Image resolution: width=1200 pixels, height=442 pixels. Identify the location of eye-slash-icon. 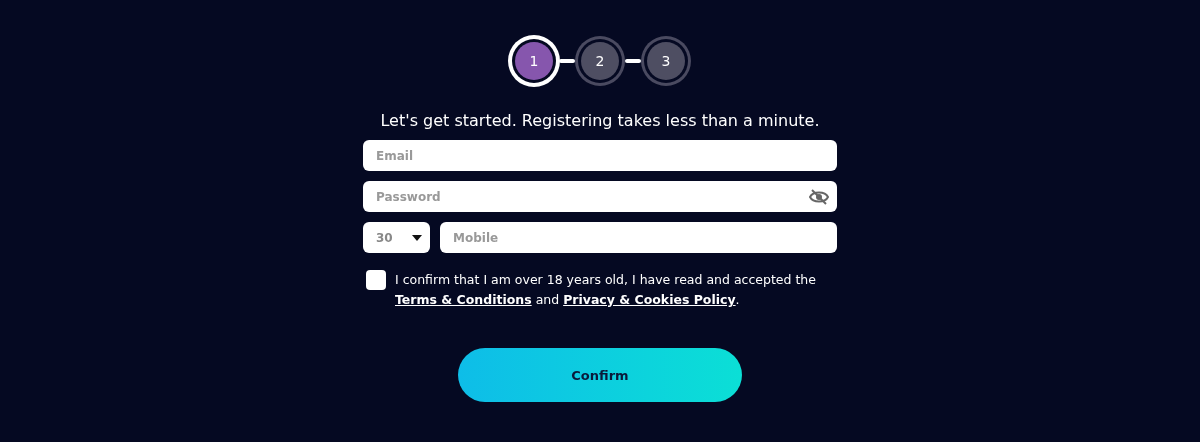
(819, 197).